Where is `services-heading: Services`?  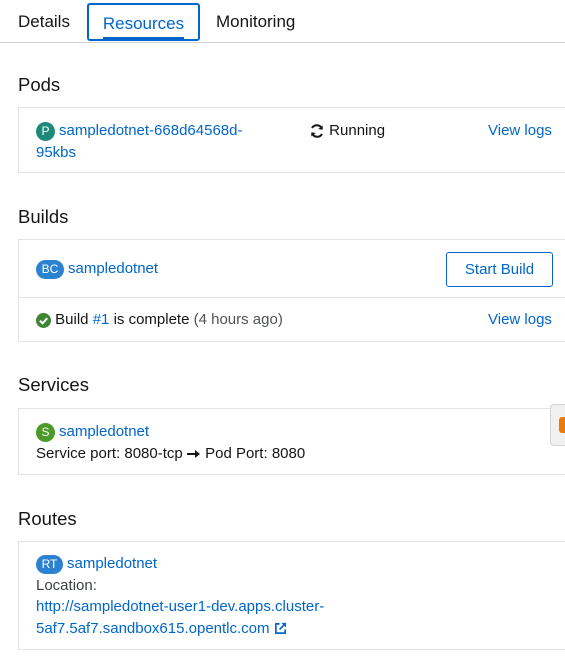 services-heading: Services is located at coordinates (53, 384).